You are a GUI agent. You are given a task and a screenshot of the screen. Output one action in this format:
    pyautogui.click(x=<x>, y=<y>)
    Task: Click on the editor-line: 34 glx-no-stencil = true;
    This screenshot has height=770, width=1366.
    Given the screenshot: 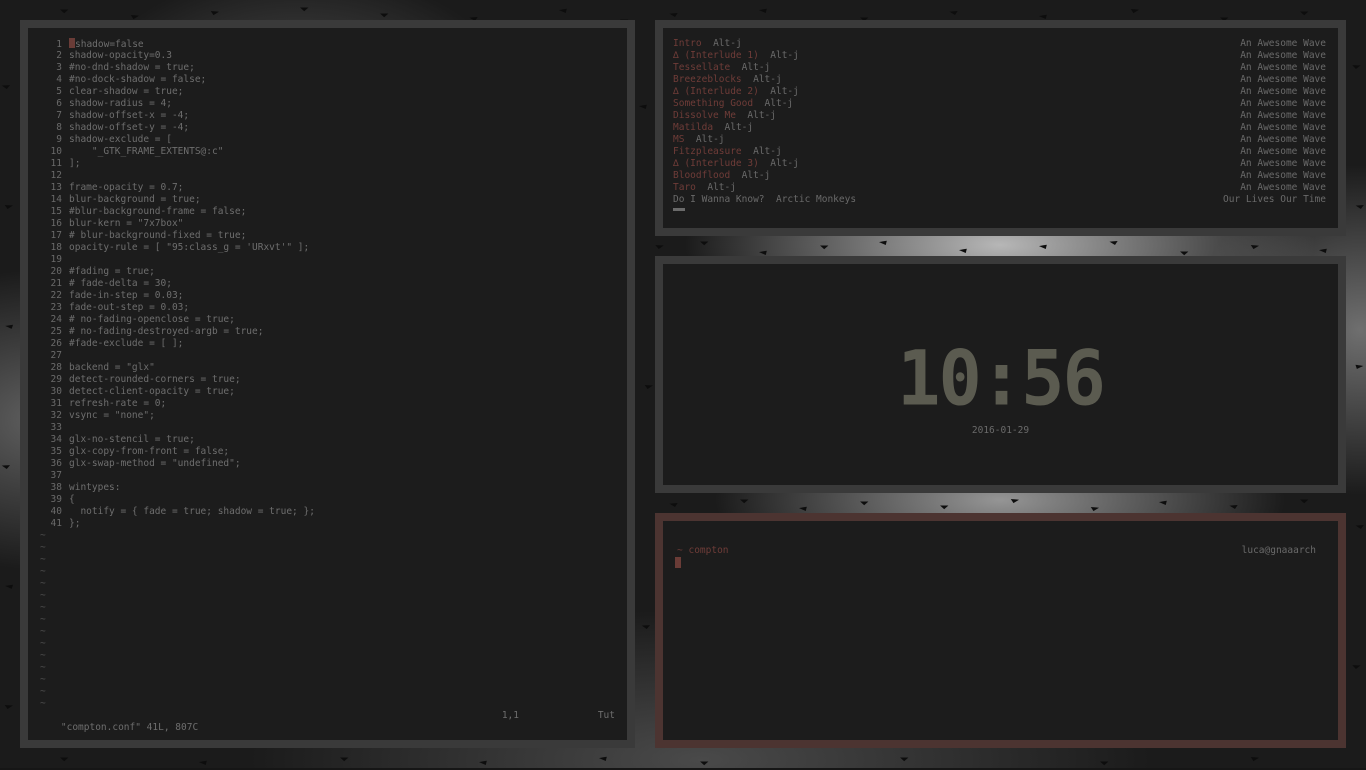 What is the action you would take?
    pyautogui.click(x=327, y=440)
    